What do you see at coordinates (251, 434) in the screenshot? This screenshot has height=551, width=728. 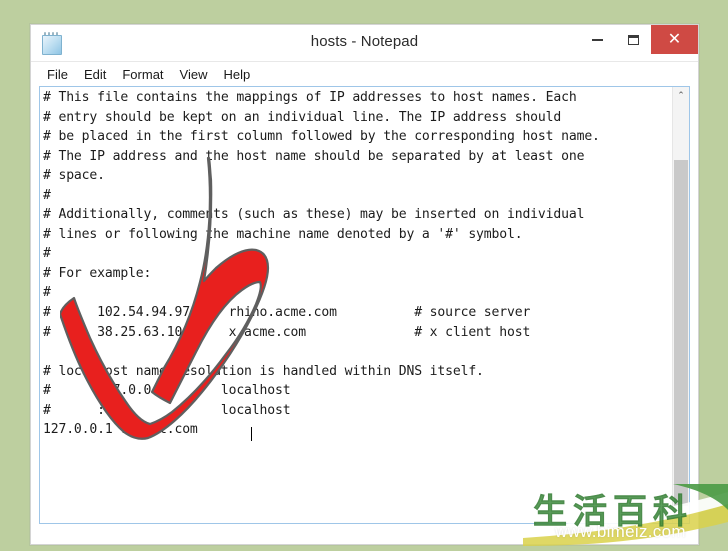 I see `text-caret` at bounding box center [251, 434].